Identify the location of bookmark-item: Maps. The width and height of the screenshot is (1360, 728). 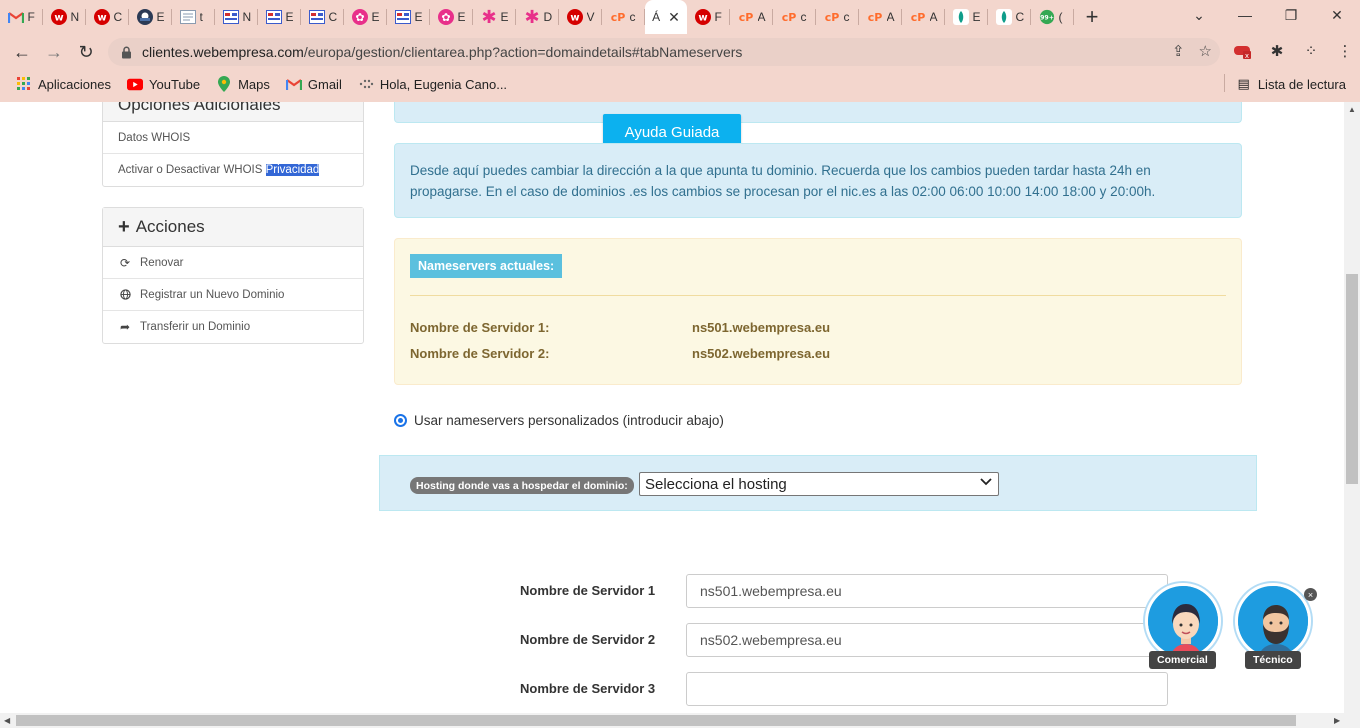
(243, 84).